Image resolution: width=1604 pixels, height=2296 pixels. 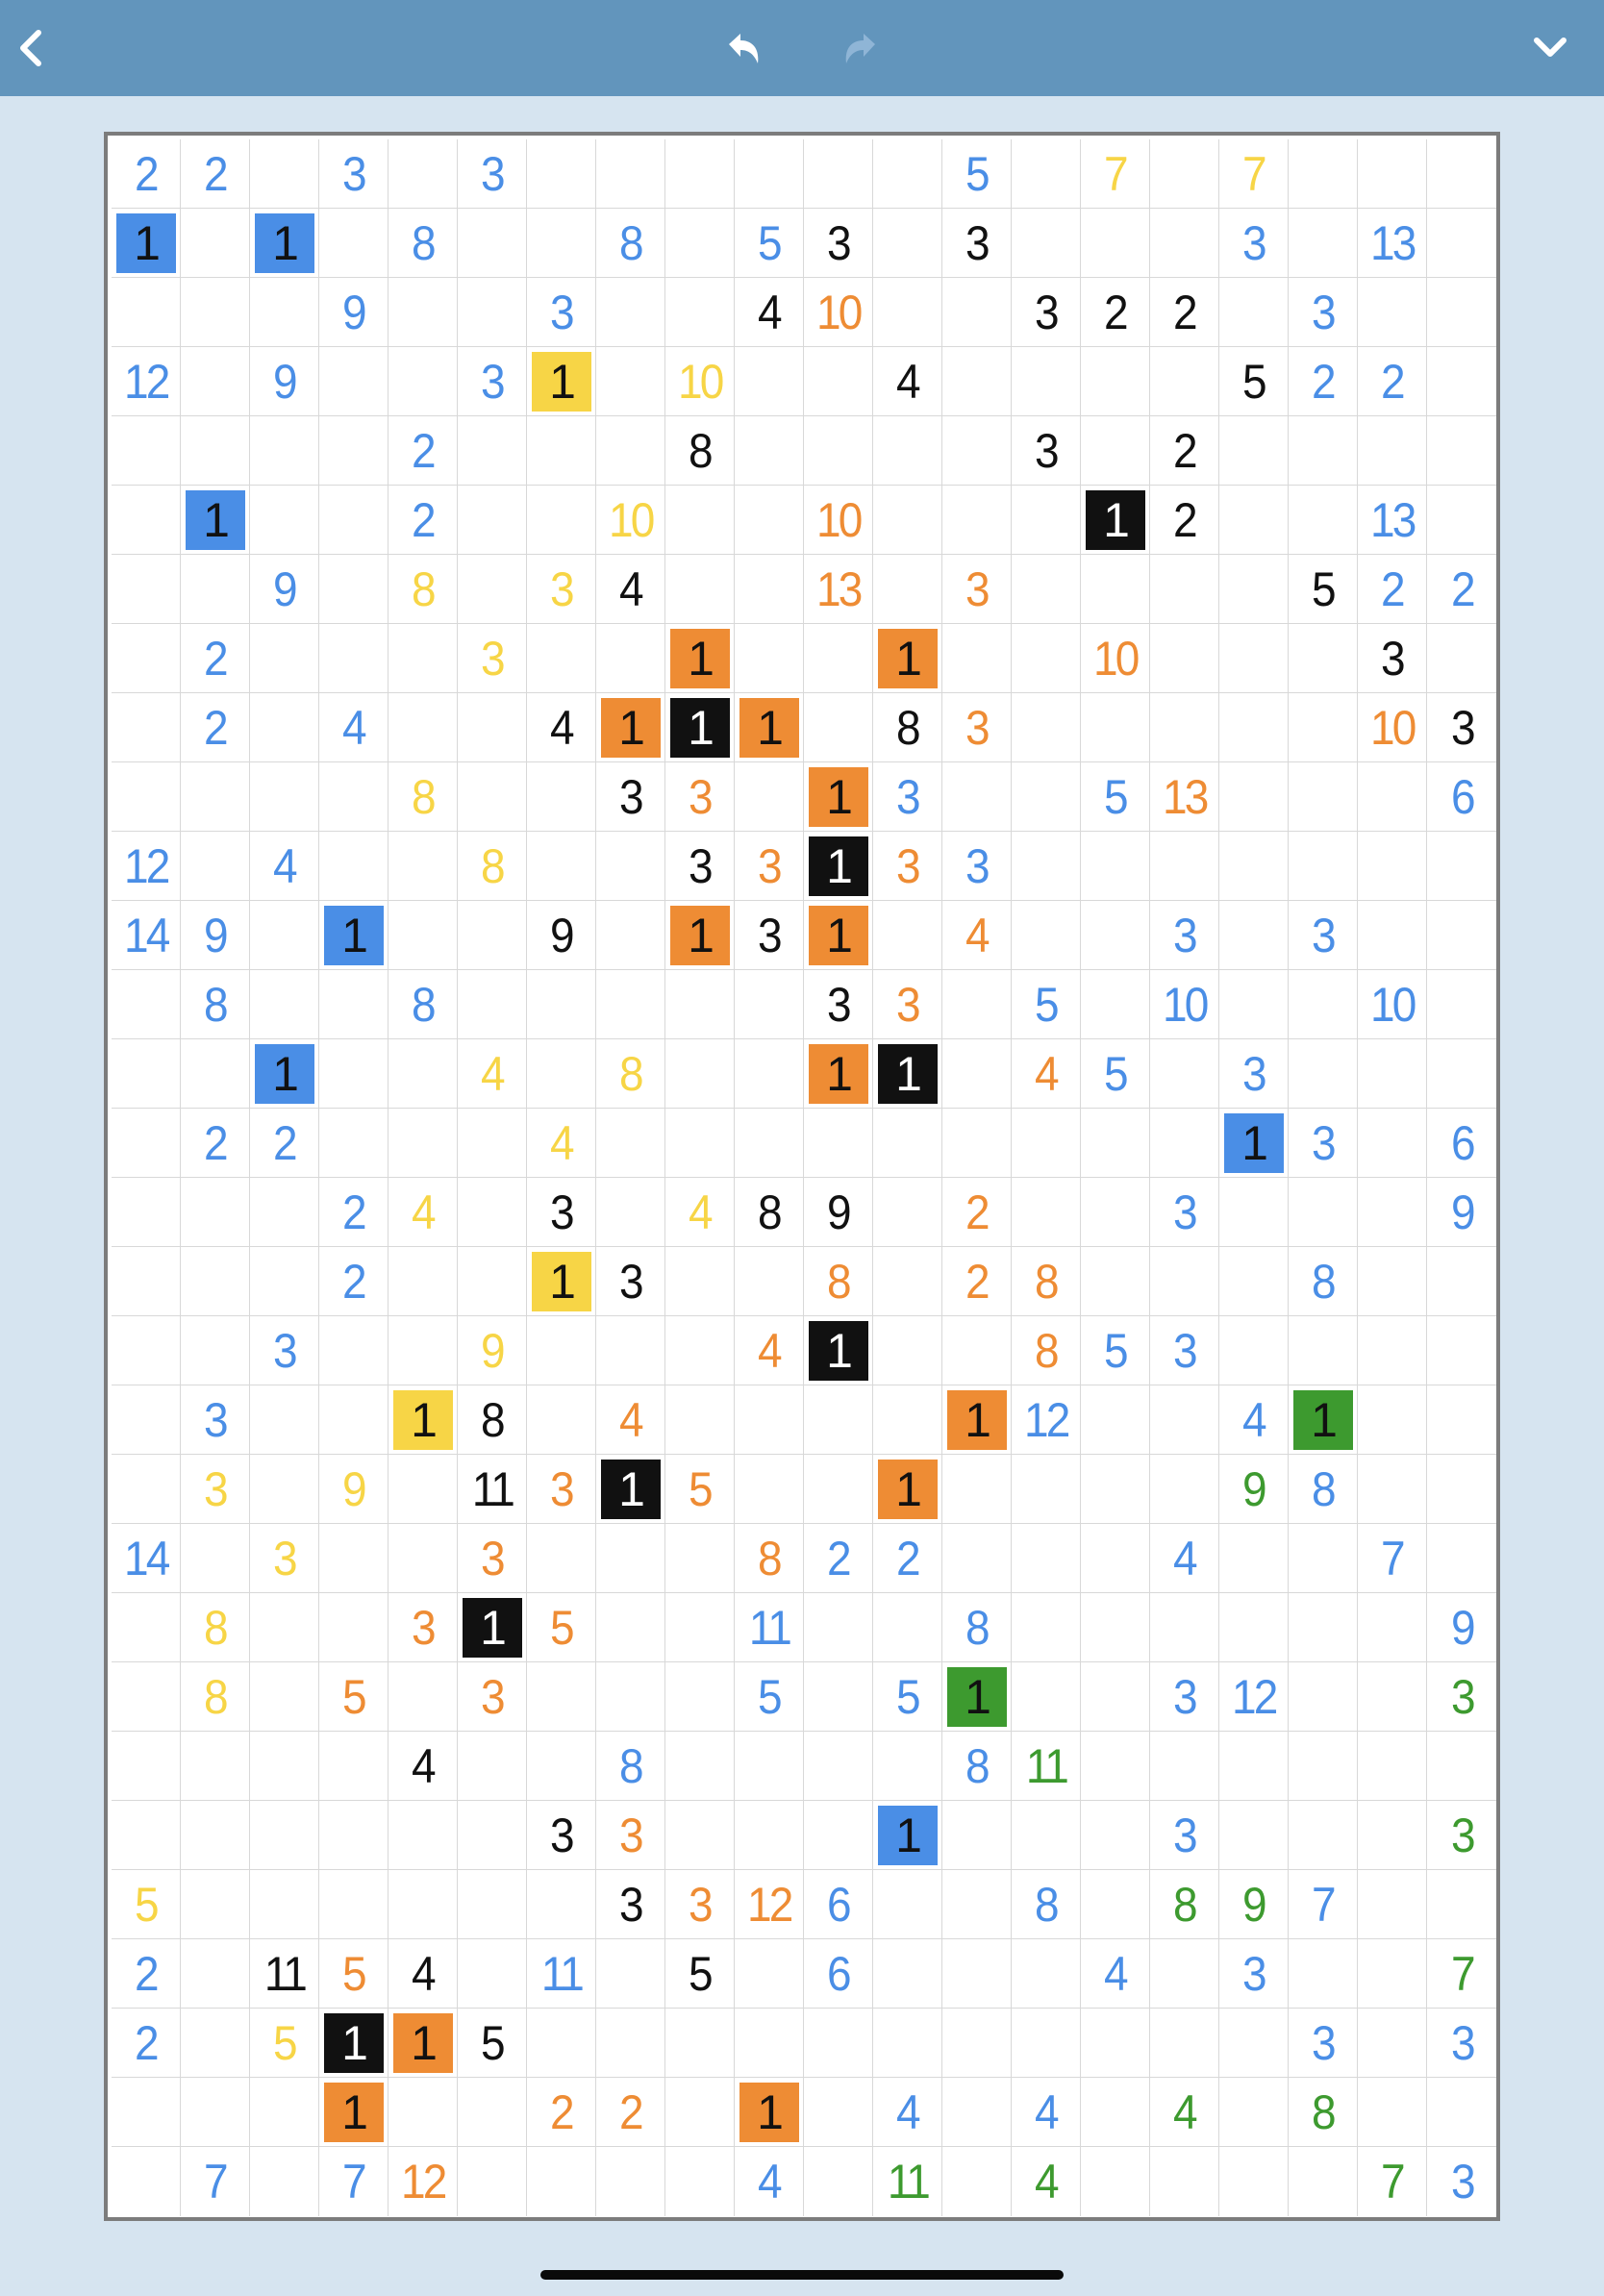 I want to click on grid-cell: 6, so click(x=1461, y=1144).